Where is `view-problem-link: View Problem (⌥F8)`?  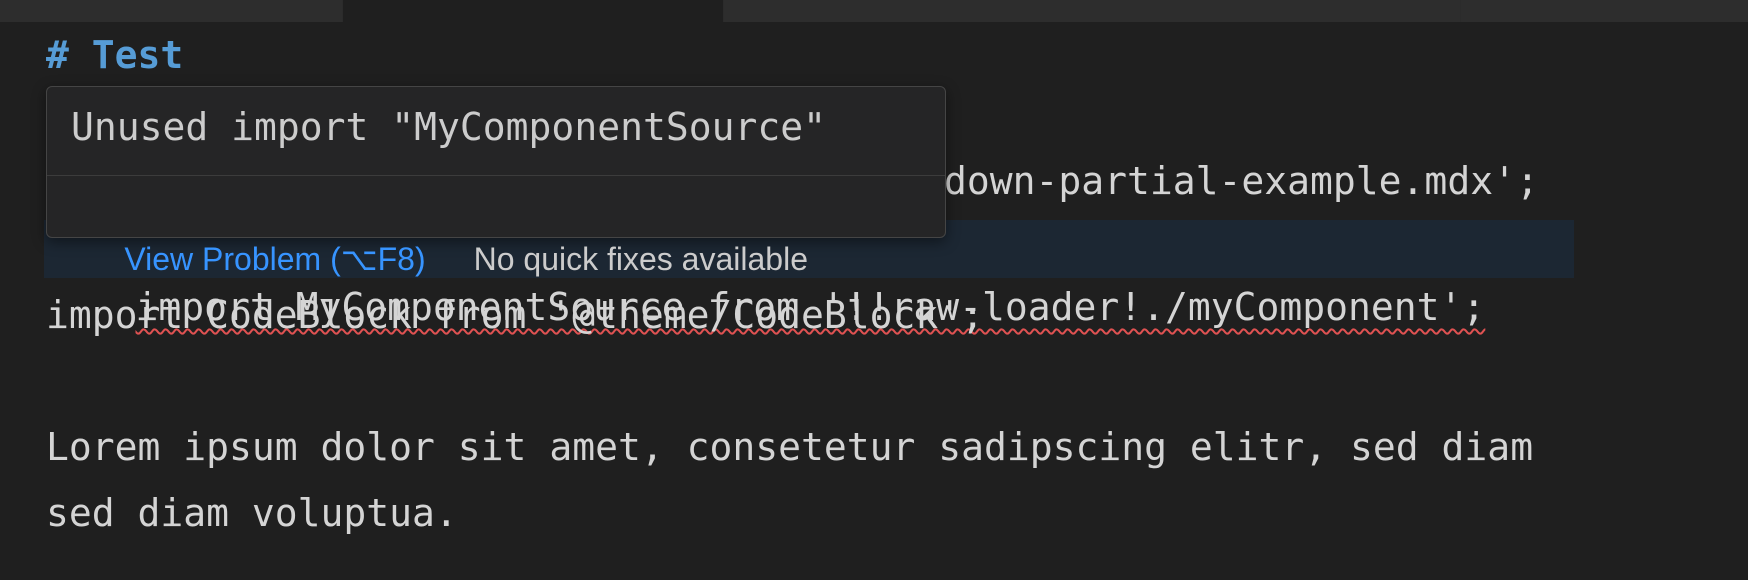
view-problem-link: View Problem (⌥F8) is located at coordinates (274, 259).